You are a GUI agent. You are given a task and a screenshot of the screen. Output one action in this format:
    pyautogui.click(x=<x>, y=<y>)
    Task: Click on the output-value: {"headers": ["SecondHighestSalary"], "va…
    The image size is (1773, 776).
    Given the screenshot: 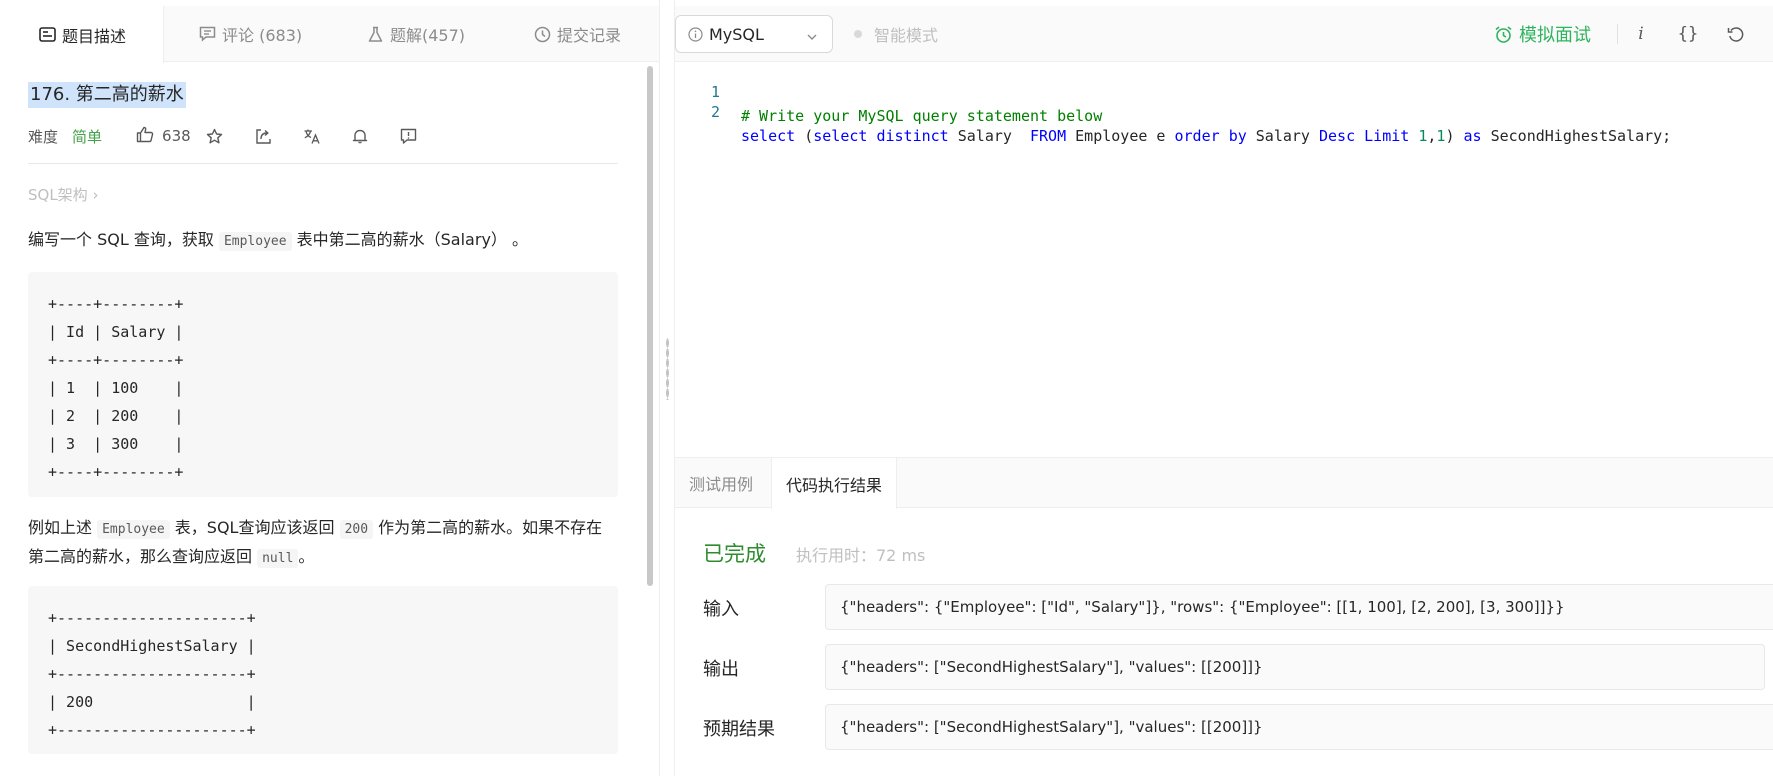 What is the action you would take?
    pyautogui.click(x=1295, y=667)
    